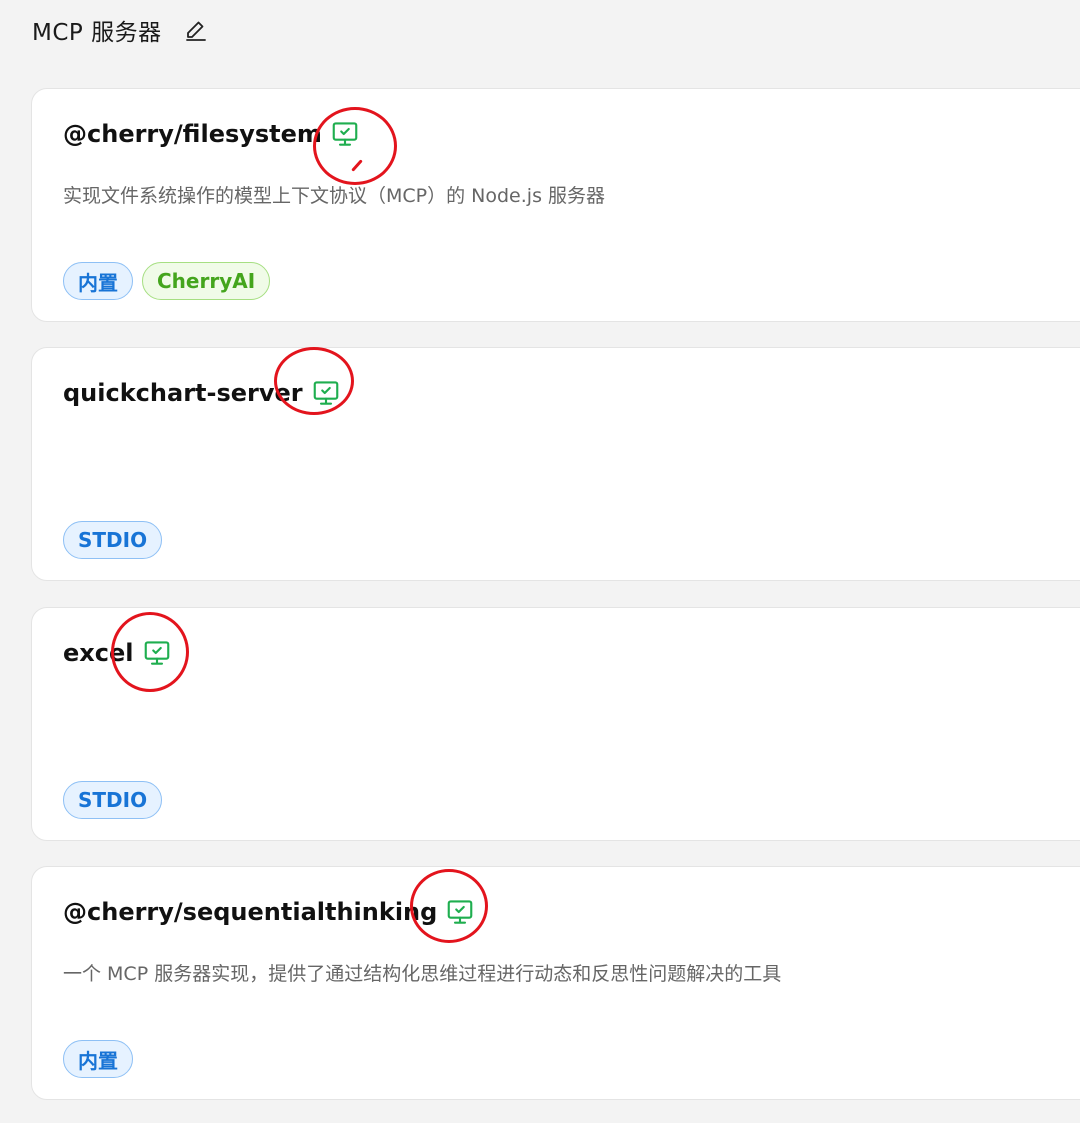  What do you see at coordinates (97, 33) in the screenshot?
I see `page-title: MCP 服务器` at bounding box center [97, 33].